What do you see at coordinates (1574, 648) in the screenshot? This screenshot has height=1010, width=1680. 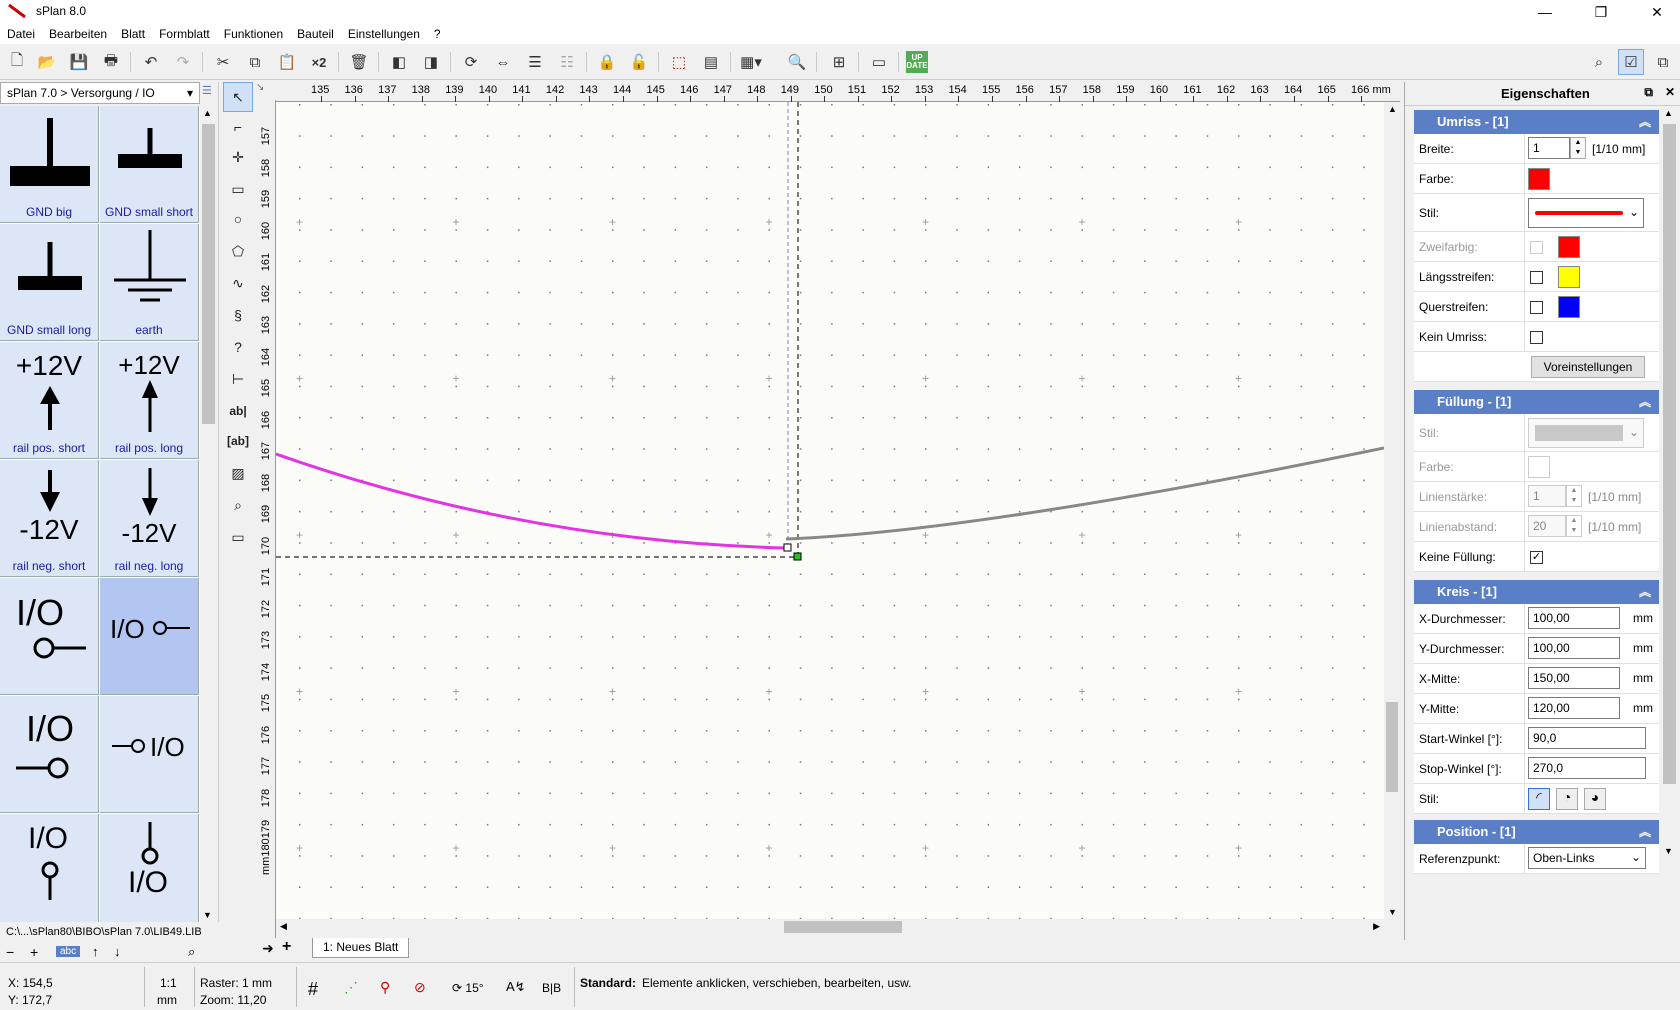 I see `y-durchmesser-input: 100,00` at bounding box center [1574, 648].